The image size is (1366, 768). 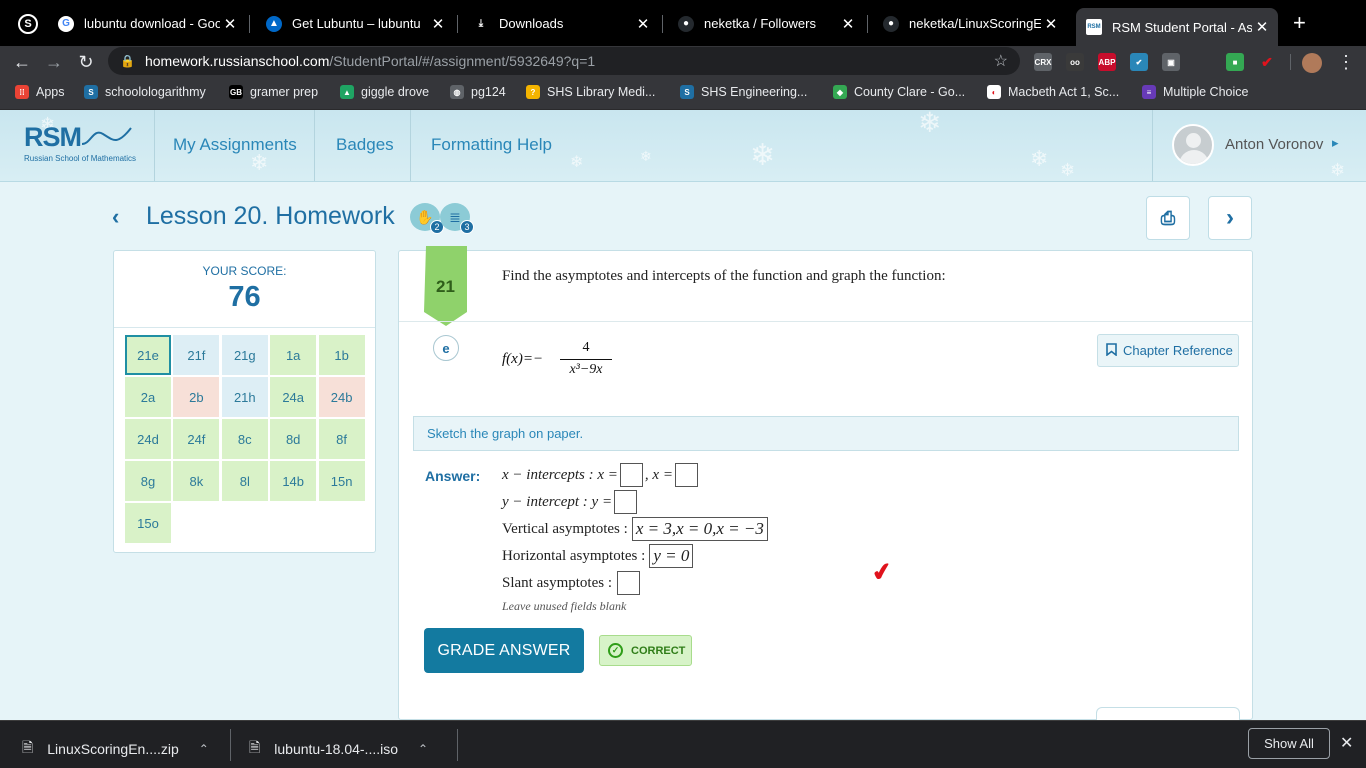 What do you see at coordinates (1193, 145) in the screenshot?
I see `user-avatar` at bounding box center [1193, 145].